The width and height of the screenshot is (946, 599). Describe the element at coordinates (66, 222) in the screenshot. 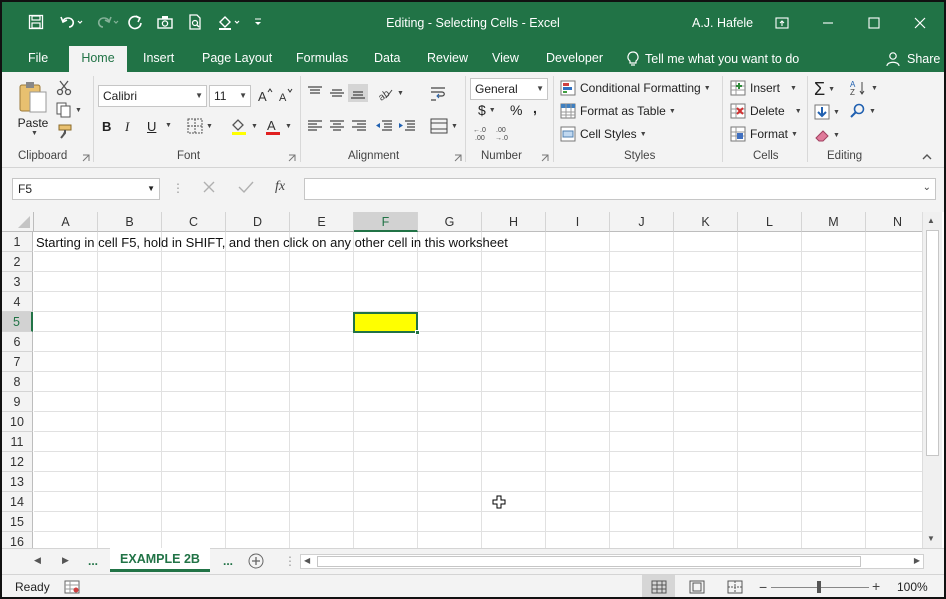

I see `column-header-A: A` at that location.